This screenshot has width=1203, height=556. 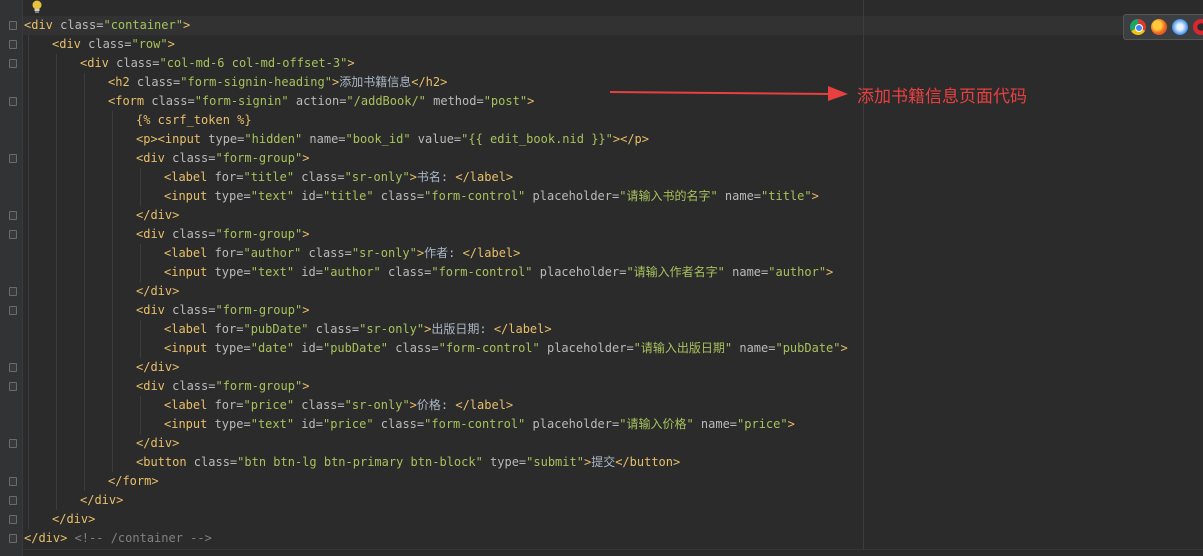 I want to click on code-line: </form>, so click(x=133, y=481).